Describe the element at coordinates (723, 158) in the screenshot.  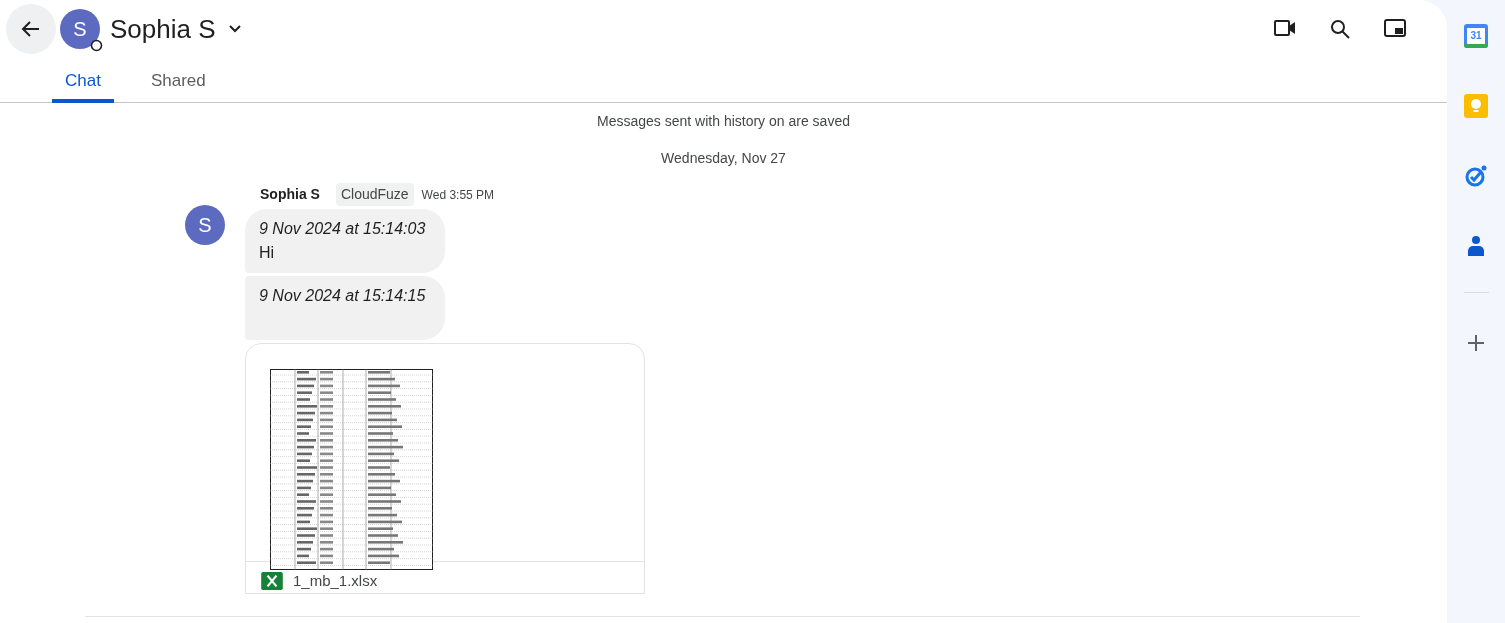
I see `date-divider: Wednesday, Nov 27` at that location.